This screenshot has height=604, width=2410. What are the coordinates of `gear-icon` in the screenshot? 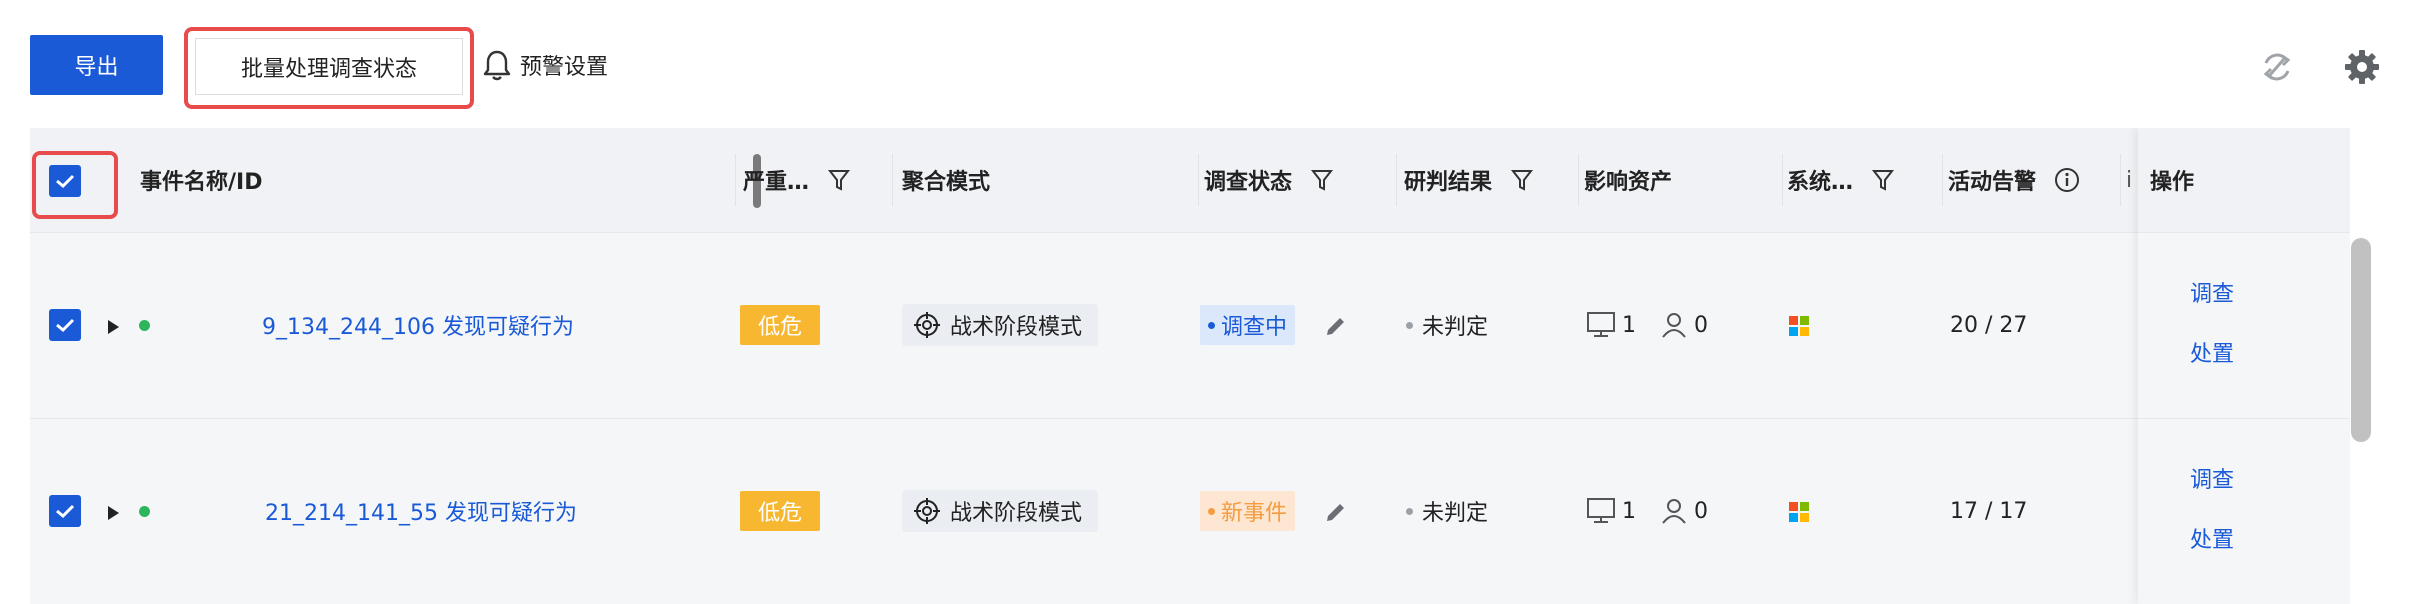 It's located at (2362, 67).